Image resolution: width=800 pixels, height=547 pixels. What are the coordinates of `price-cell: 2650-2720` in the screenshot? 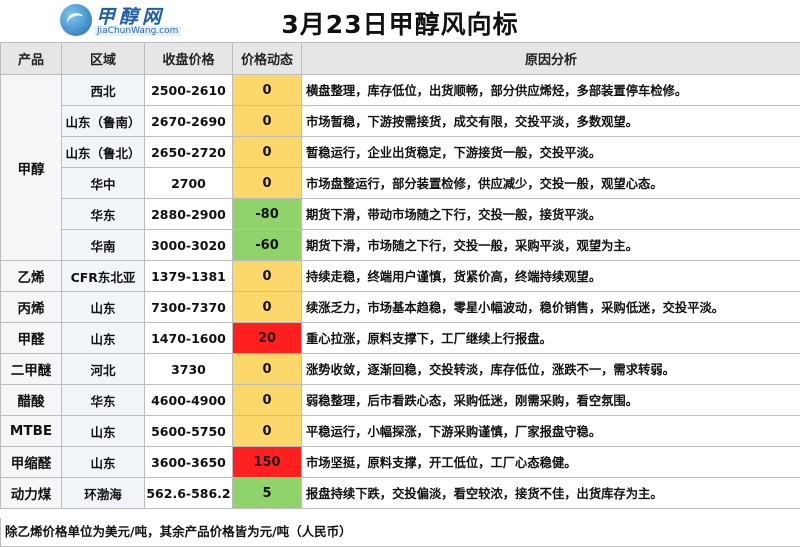 It's located at (188, 152).